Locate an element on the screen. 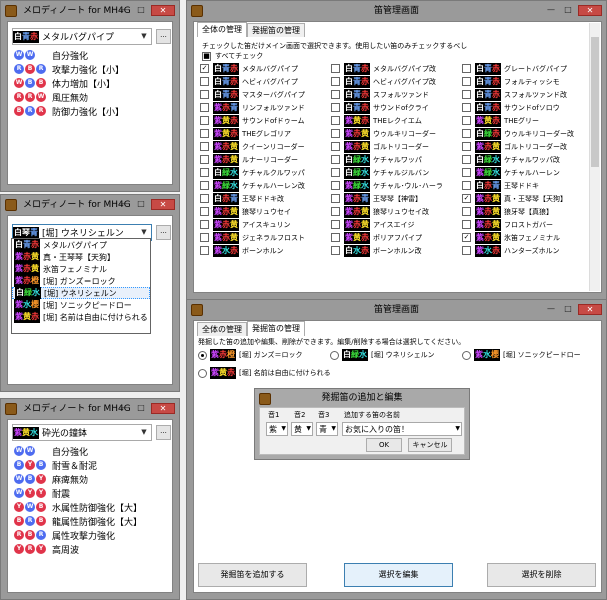 The image size is (607, 600). horn-item: 紫黄赤ポリアフパイプ is located at coordinates (396, 237).